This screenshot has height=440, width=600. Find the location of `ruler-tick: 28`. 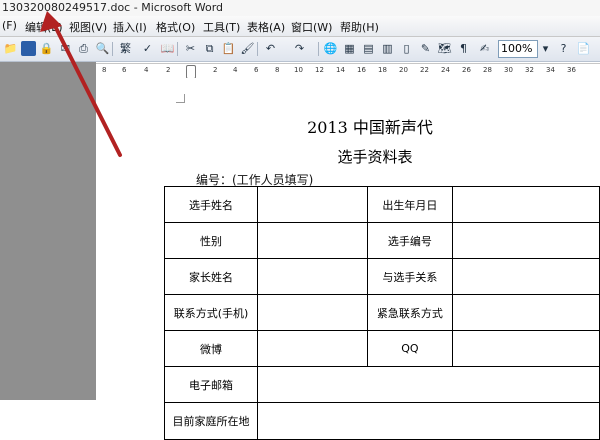

ruler-tick: 28 is located at coordinates (487, 70).